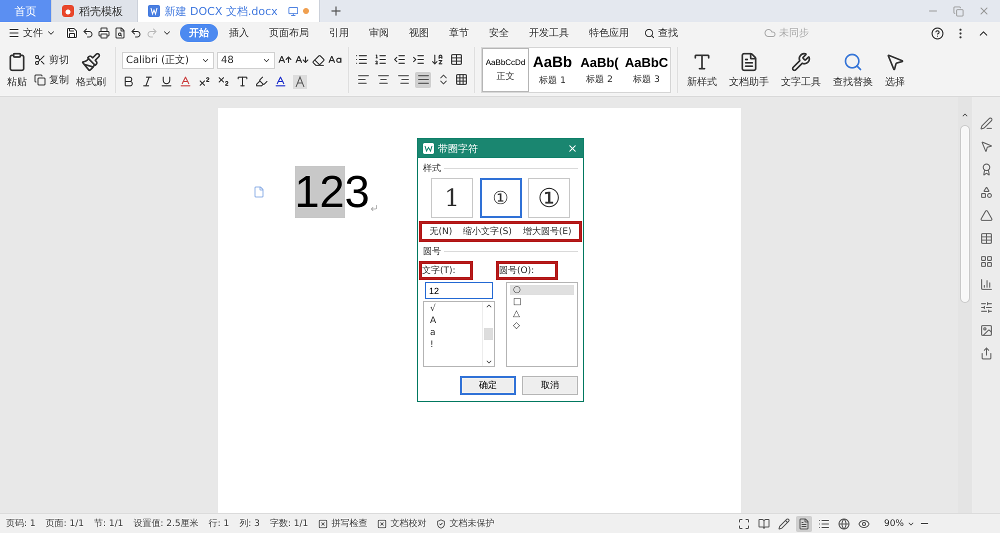 The image size is (1000, 533). I want to click on search-button: 查找, so click(661, 33).